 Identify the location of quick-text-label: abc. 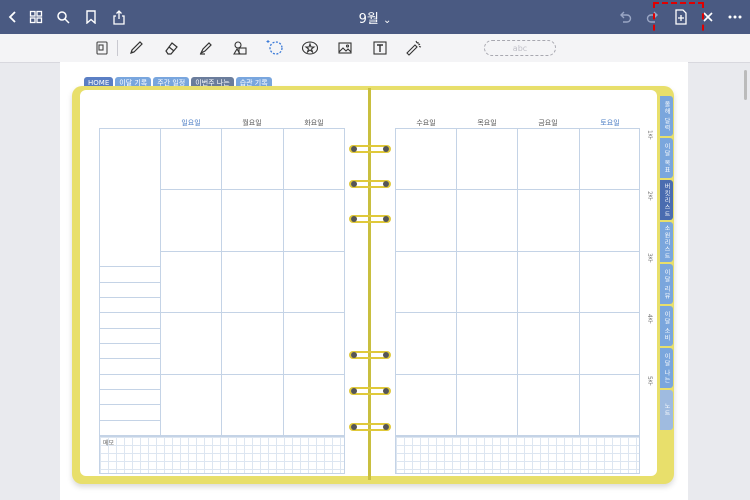
(520, 48).